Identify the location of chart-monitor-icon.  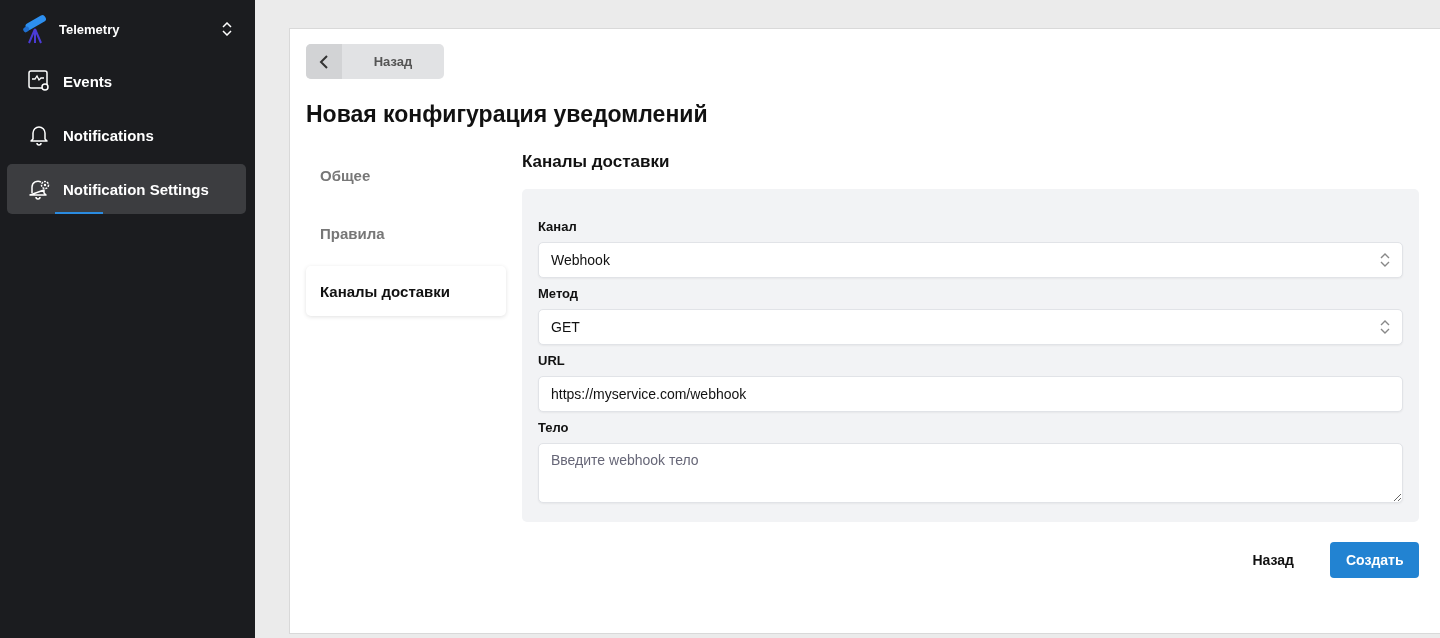
(39, 81).